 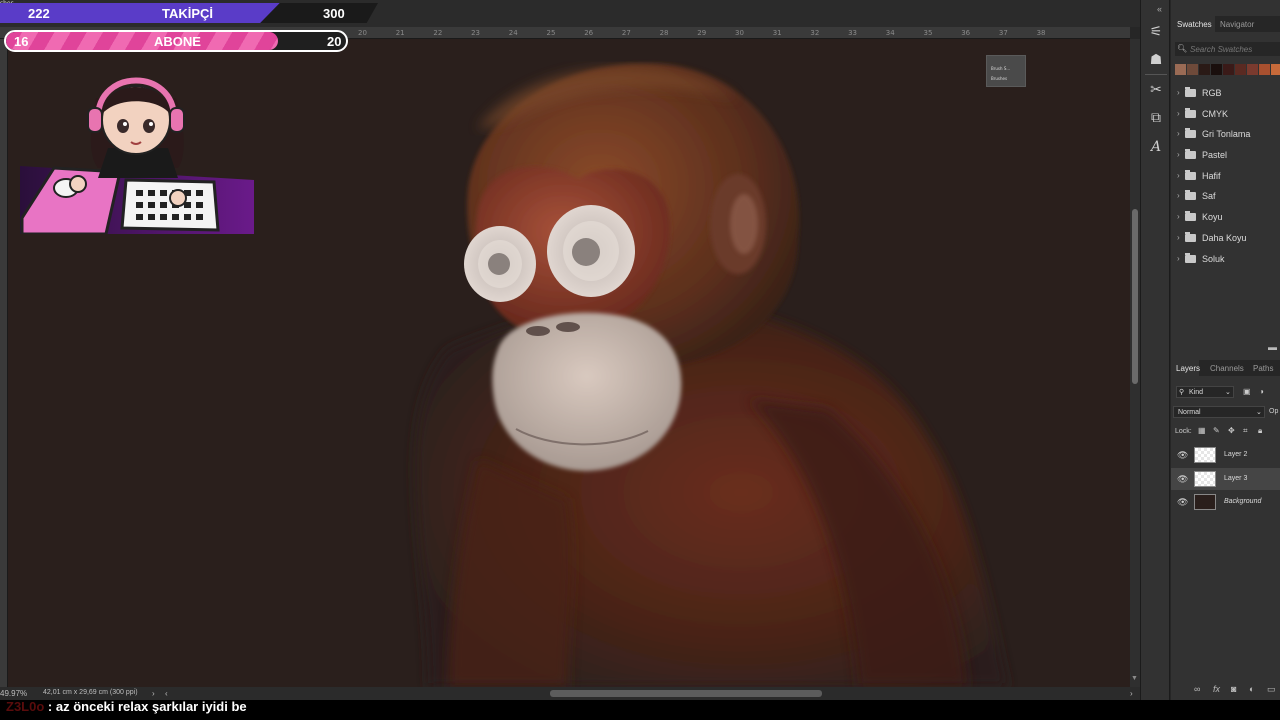 I want to click on chat-message: az önceki relax şarkılar iyidi be, so click(x=151, y=706).